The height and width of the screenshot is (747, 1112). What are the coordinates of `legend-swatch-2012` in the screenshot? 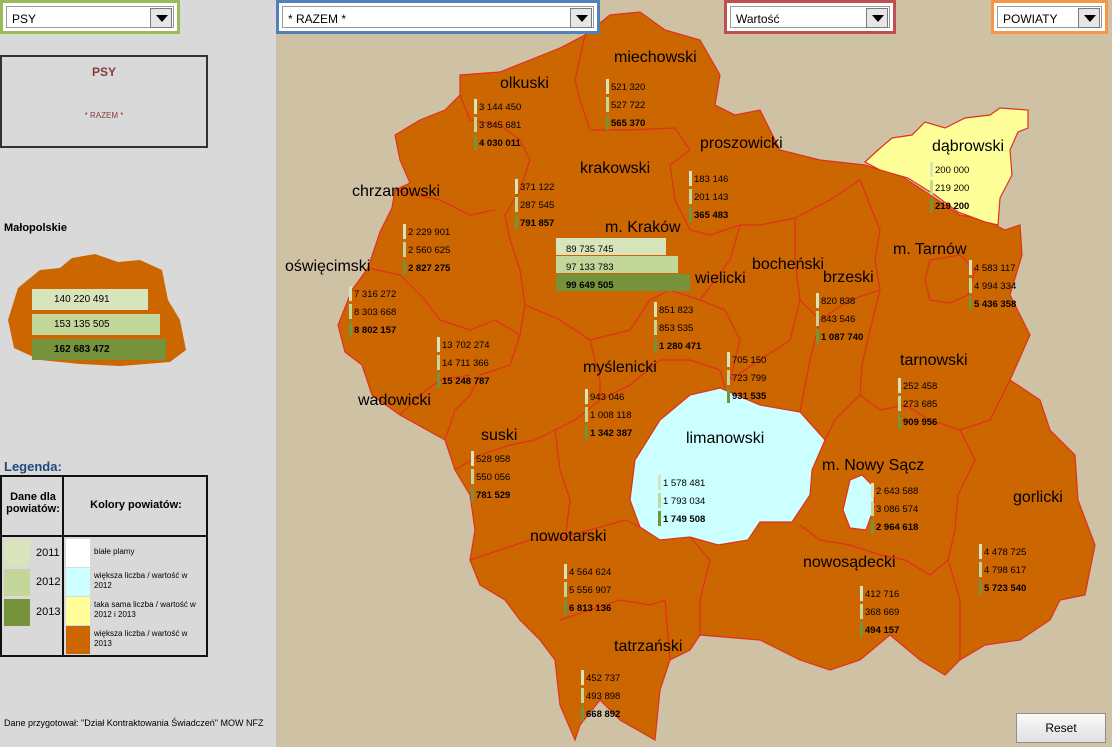 It's located at (17, 582).